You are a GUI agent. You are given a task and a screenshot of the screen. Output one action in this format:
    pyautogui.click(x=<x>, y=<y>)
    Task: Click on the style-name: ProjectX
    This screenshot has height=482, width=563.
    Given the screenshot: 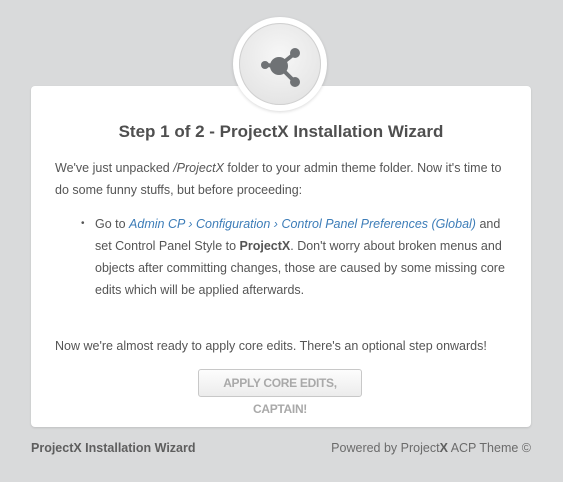 What is the action you would take?
    pyautogui.click(x=265, y=246)
    